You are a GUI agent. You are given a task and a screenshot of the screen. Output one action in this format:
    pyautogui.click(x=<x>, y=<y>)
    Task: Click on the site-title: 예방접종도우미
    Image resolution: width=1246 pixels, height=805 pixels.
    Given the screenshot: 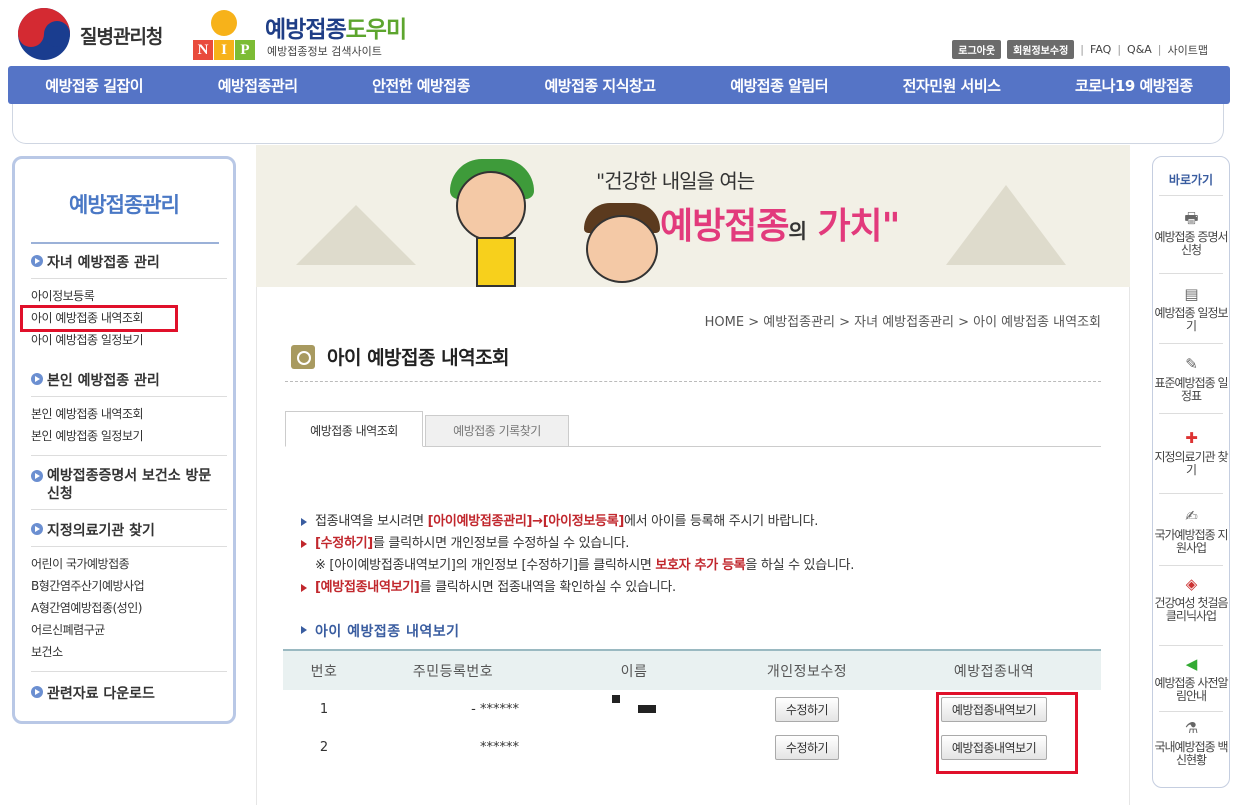 What is the action you would take?
    pyautogui.click(x=336, y=27)
    